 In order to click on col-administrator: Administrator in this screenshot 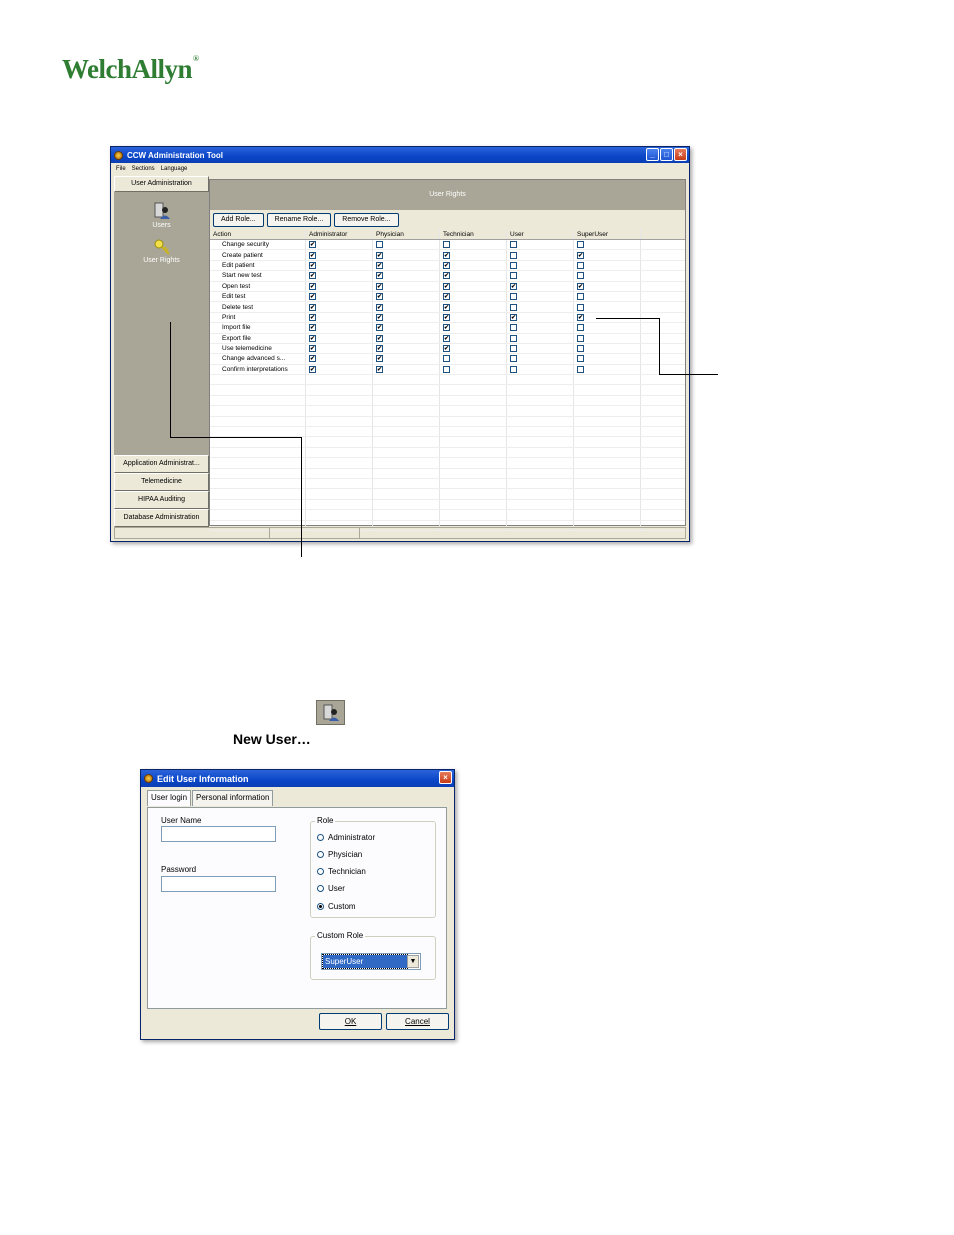, I will do `click(339, 234)`.